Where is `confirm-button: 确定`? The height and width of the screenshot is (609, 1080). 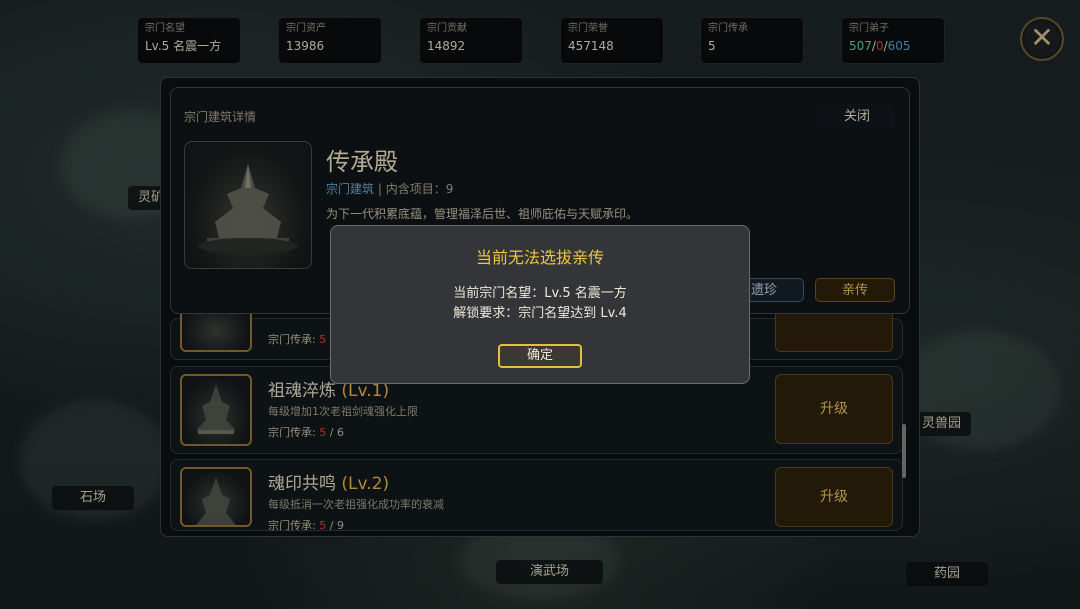 confirm-button: 确定 is located at coordinates (540, 356).